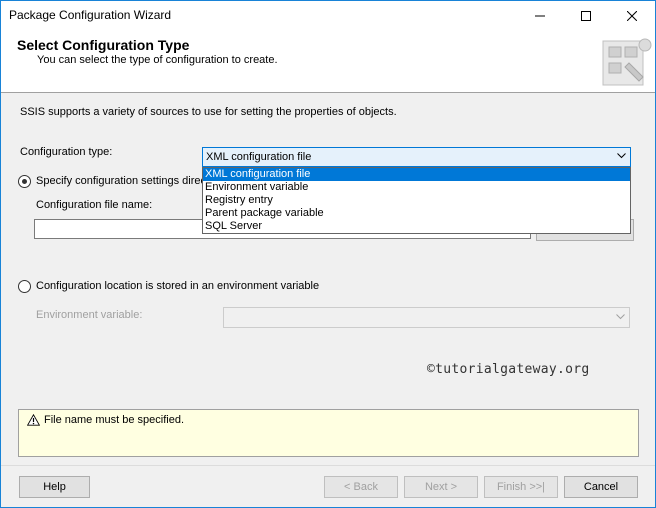  Describe the element at coordinates (416, 213) in the screenshot. I see `dropdown-option-parent-package-variable: Parent package variable` at that location.